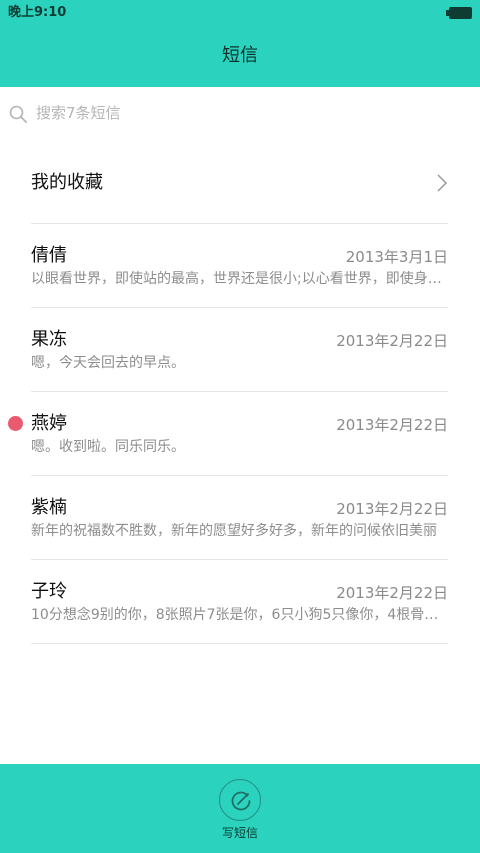  I want to click on bottom-bar: 写短信, so click(240, 808).